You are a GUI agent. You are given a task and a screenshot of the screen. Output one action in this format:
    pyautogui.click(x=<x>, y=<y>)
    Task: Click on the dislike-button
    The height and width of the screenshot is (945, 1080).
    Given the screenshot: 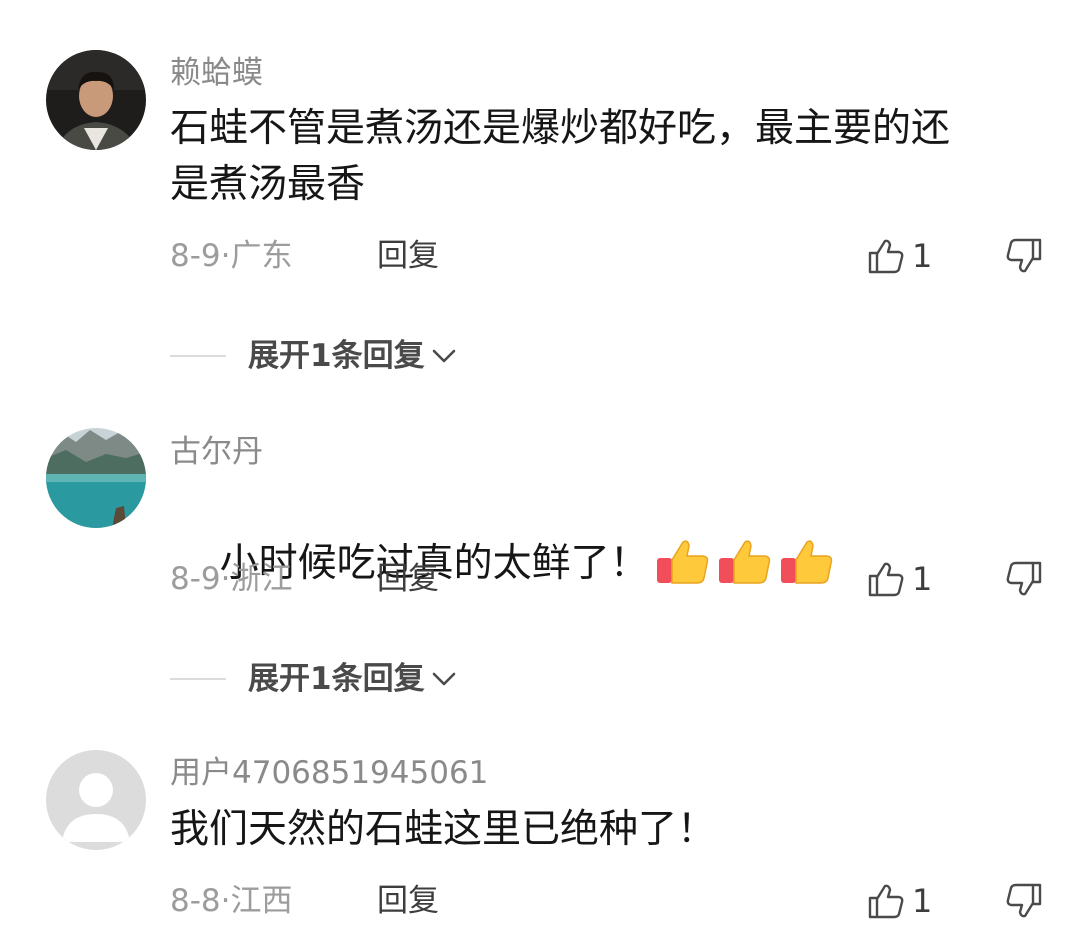 What is the action you would take?
    pyautogui.click(x=1023, y=901)
    